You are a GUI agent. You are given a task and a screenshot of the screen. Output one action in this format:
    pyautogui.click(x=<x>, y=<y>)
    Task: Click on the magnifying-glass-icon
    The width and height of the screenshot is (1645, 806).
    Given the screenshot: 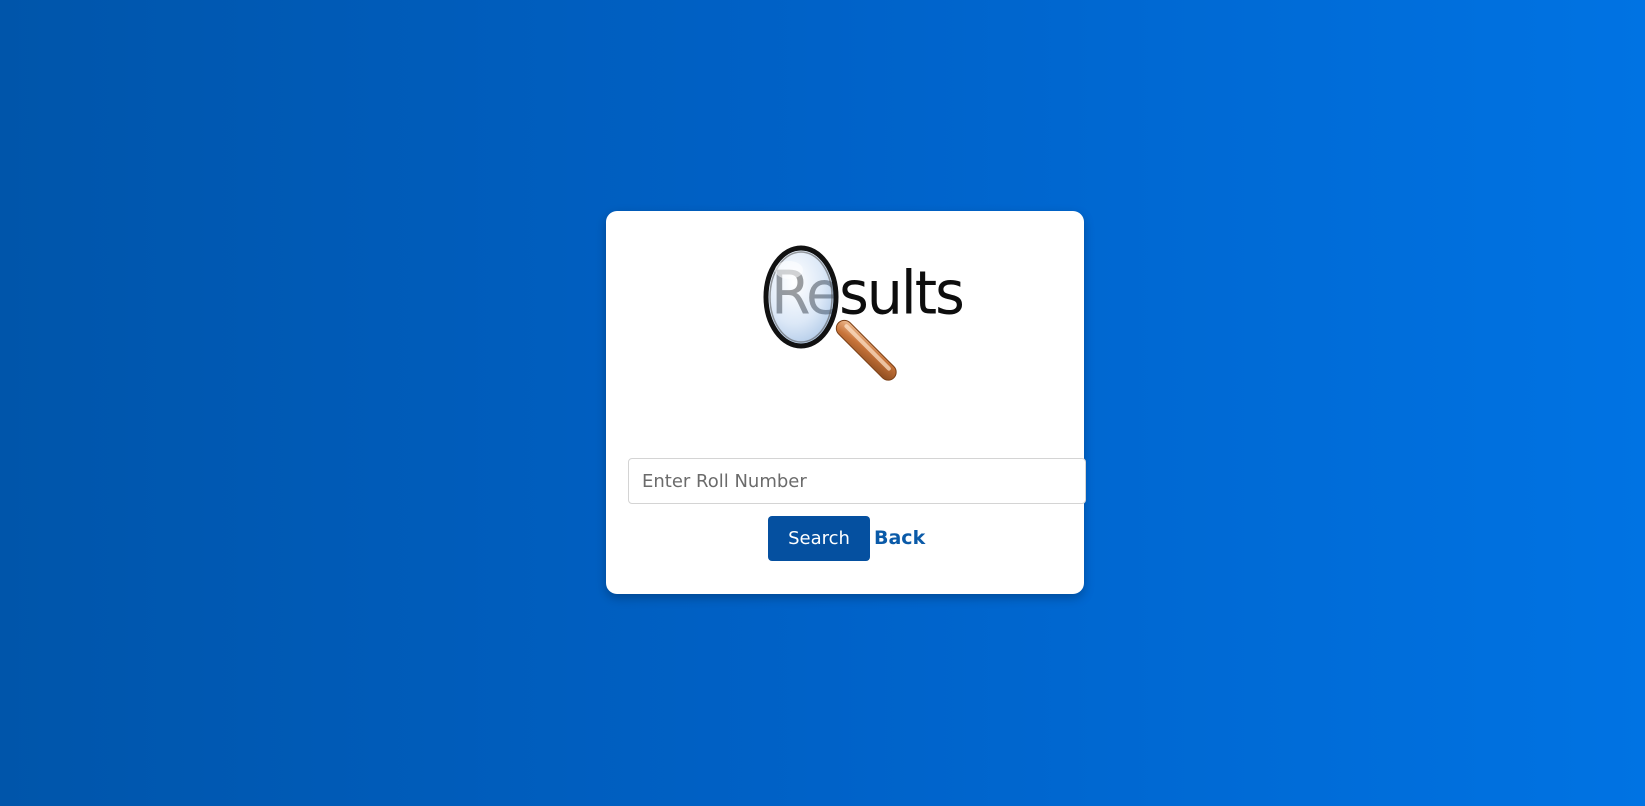 What is the action you would take?
    pyautogui.click(x=830, y=313)
    